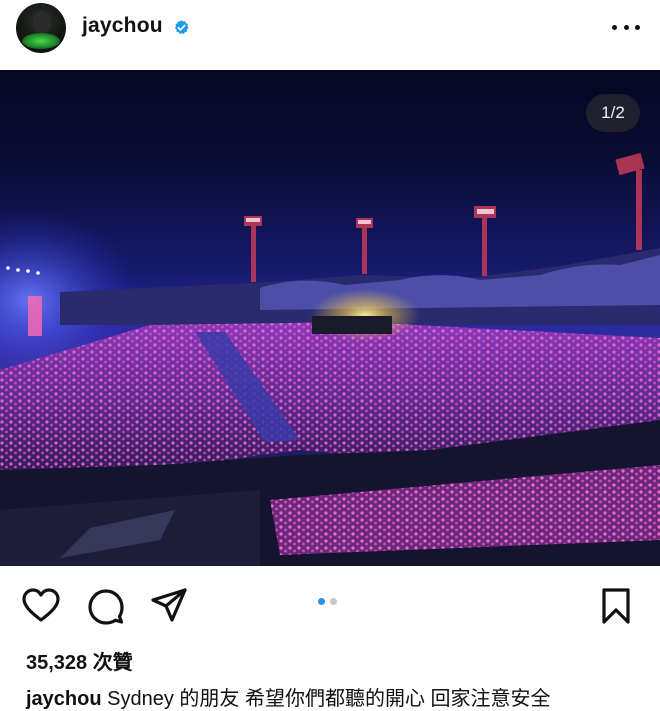  What do you see at coordinates (333, 601) in the screenshot?
I see `carousel-dot` at bounding box center [333, 601].